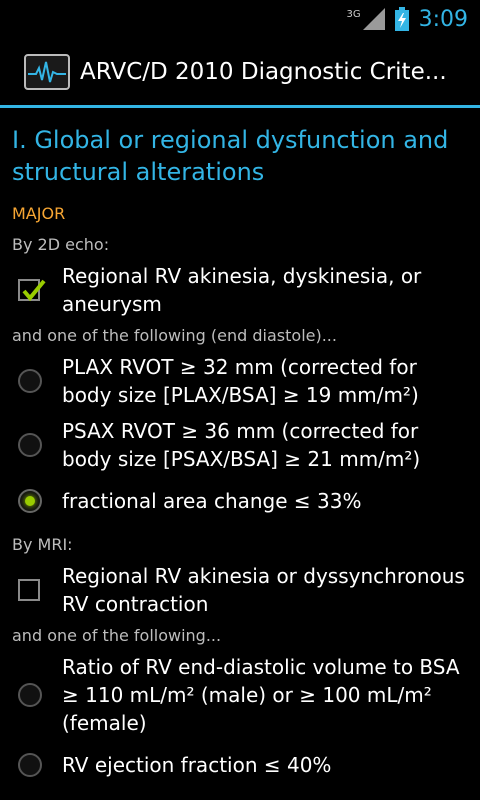 The image size is (480, 800). I want to click on echo-option-fac-label: fractional area change ≤ 33%, so click(212, 501).